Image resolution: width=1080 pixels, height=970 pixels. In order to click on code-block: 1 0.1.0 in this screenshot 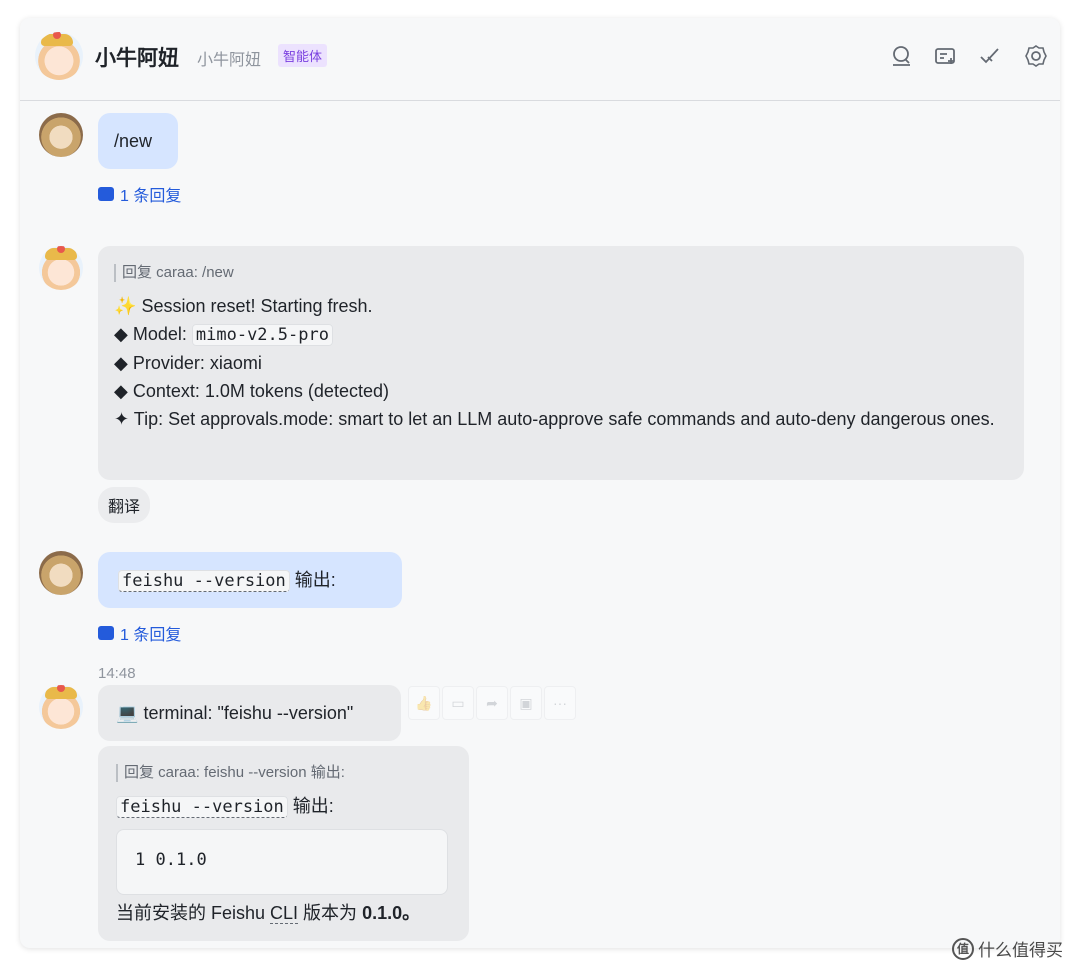, I will do `click(282, 862)`.